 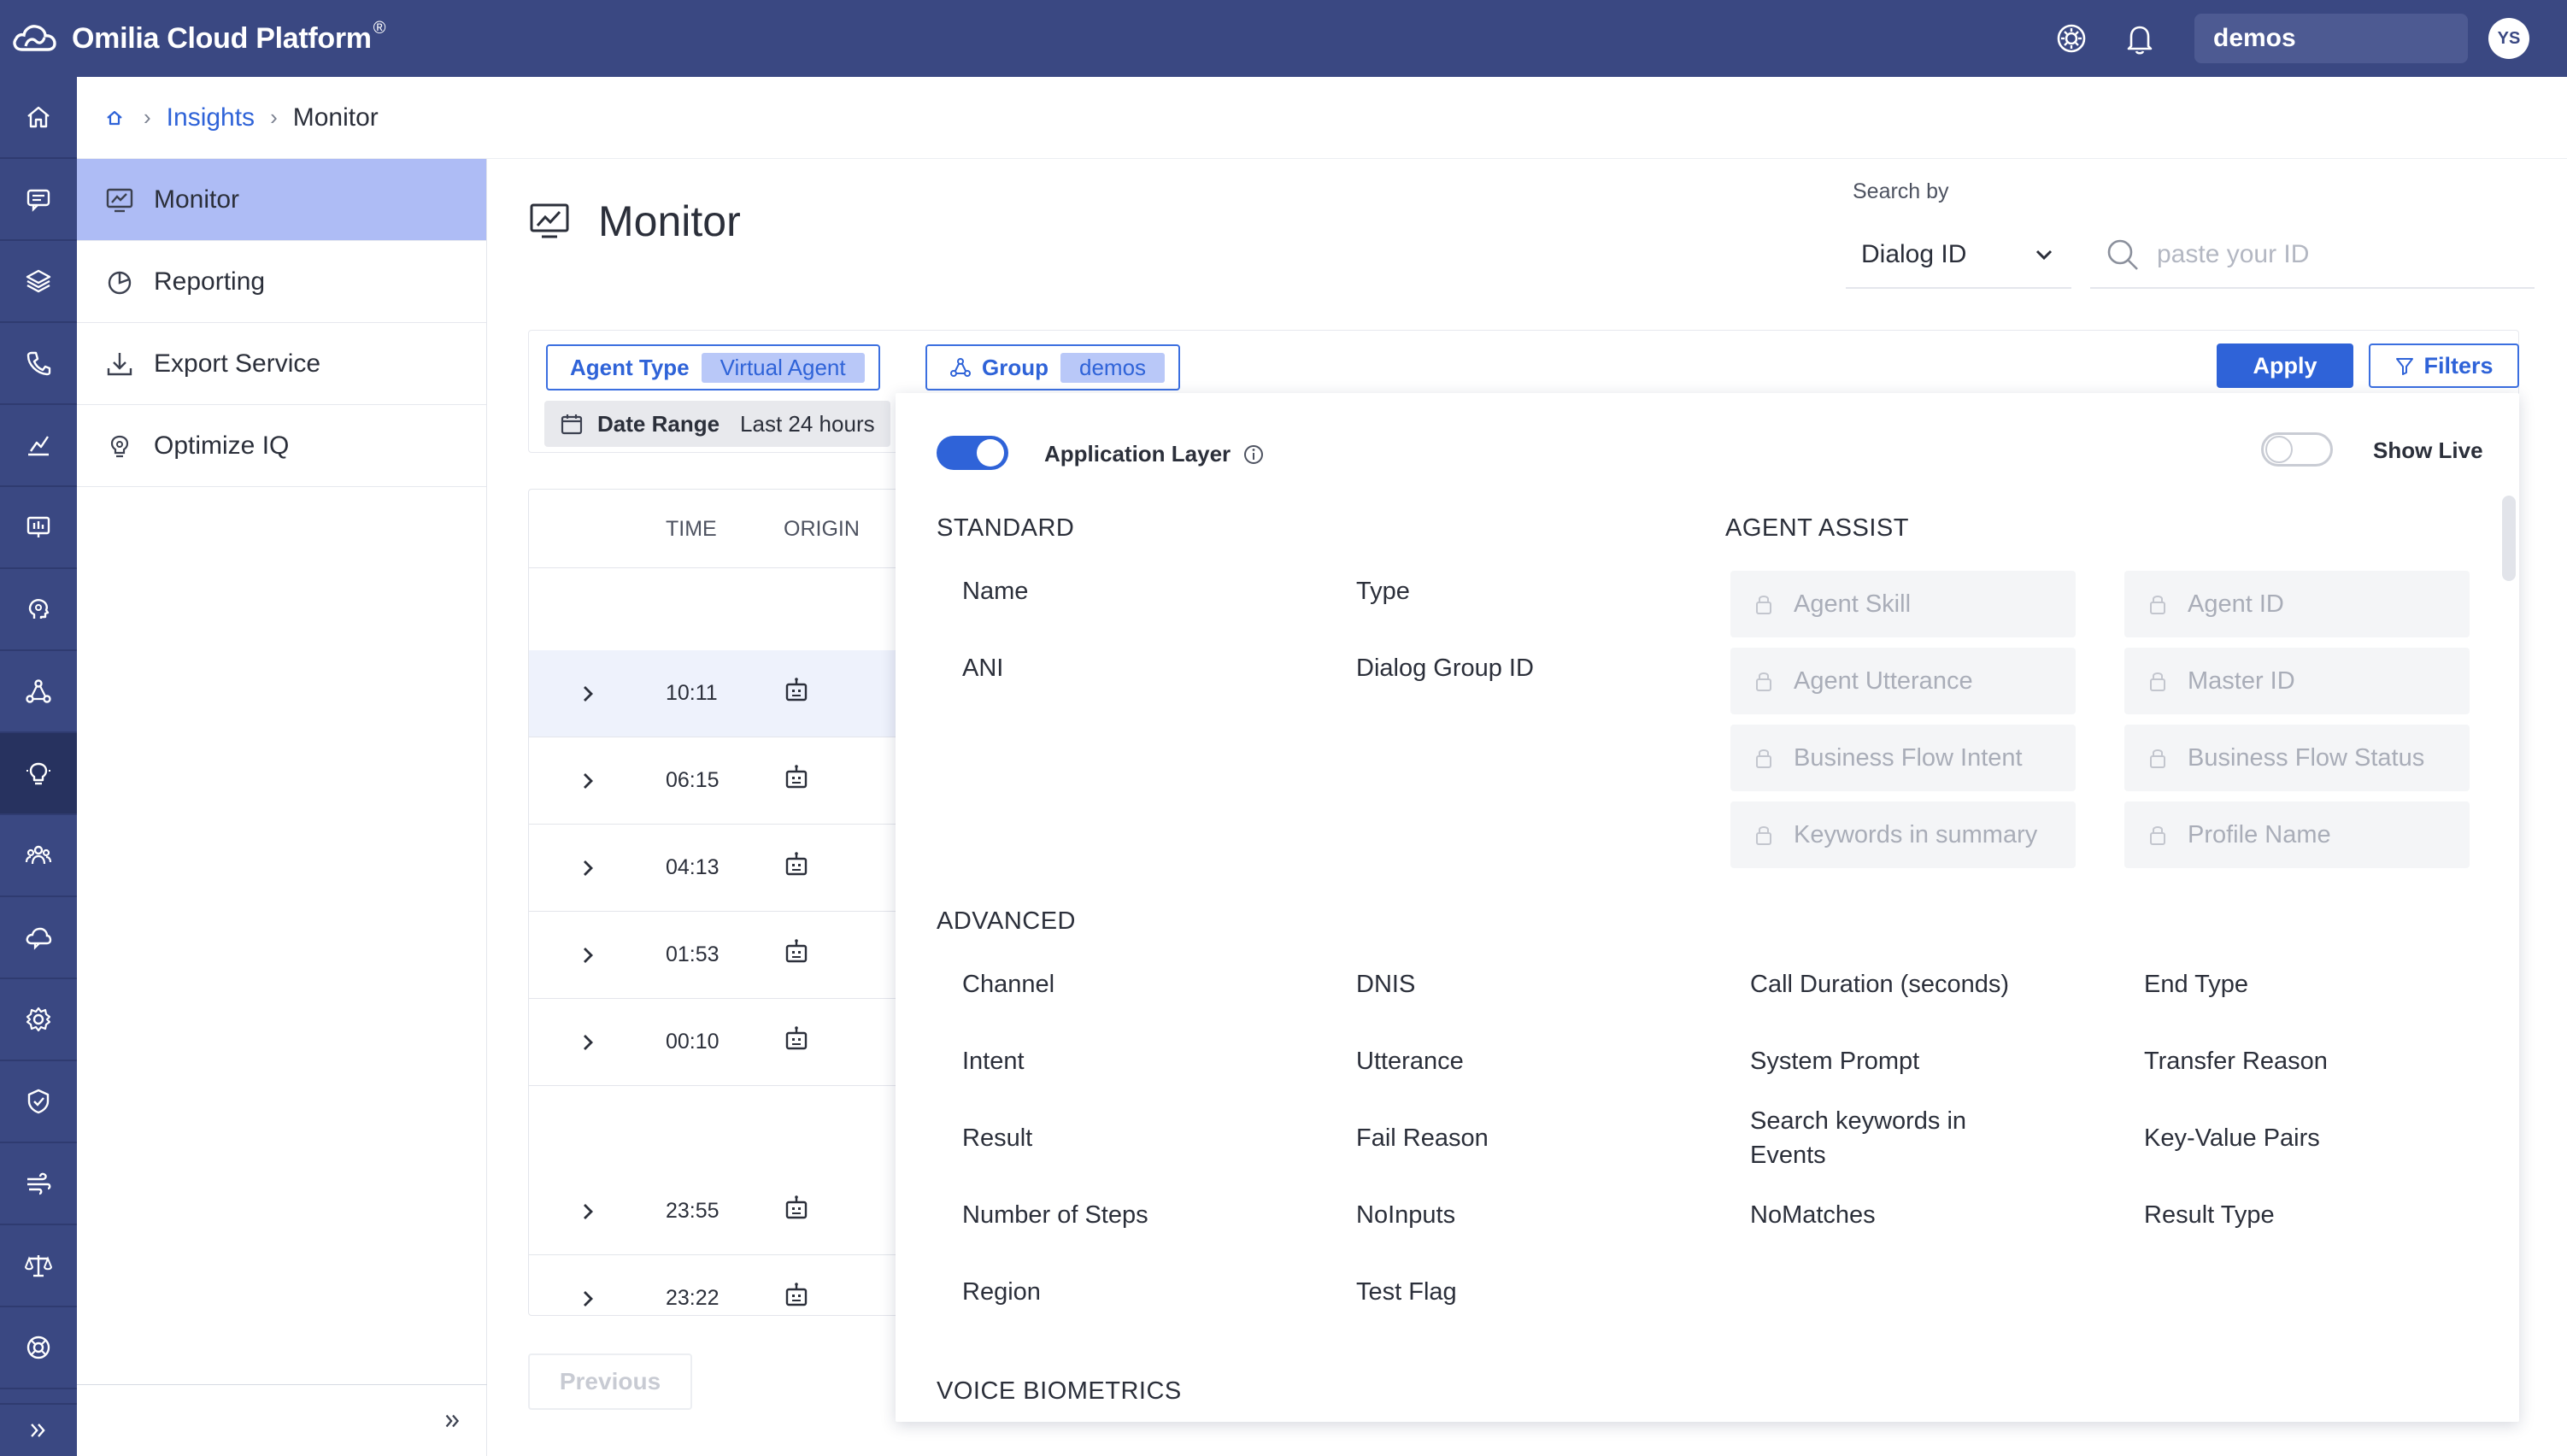 What do you see at coordinates (38, 528) in the screenshot?
I see `rail-presentation` at bounding box center [38, 528].